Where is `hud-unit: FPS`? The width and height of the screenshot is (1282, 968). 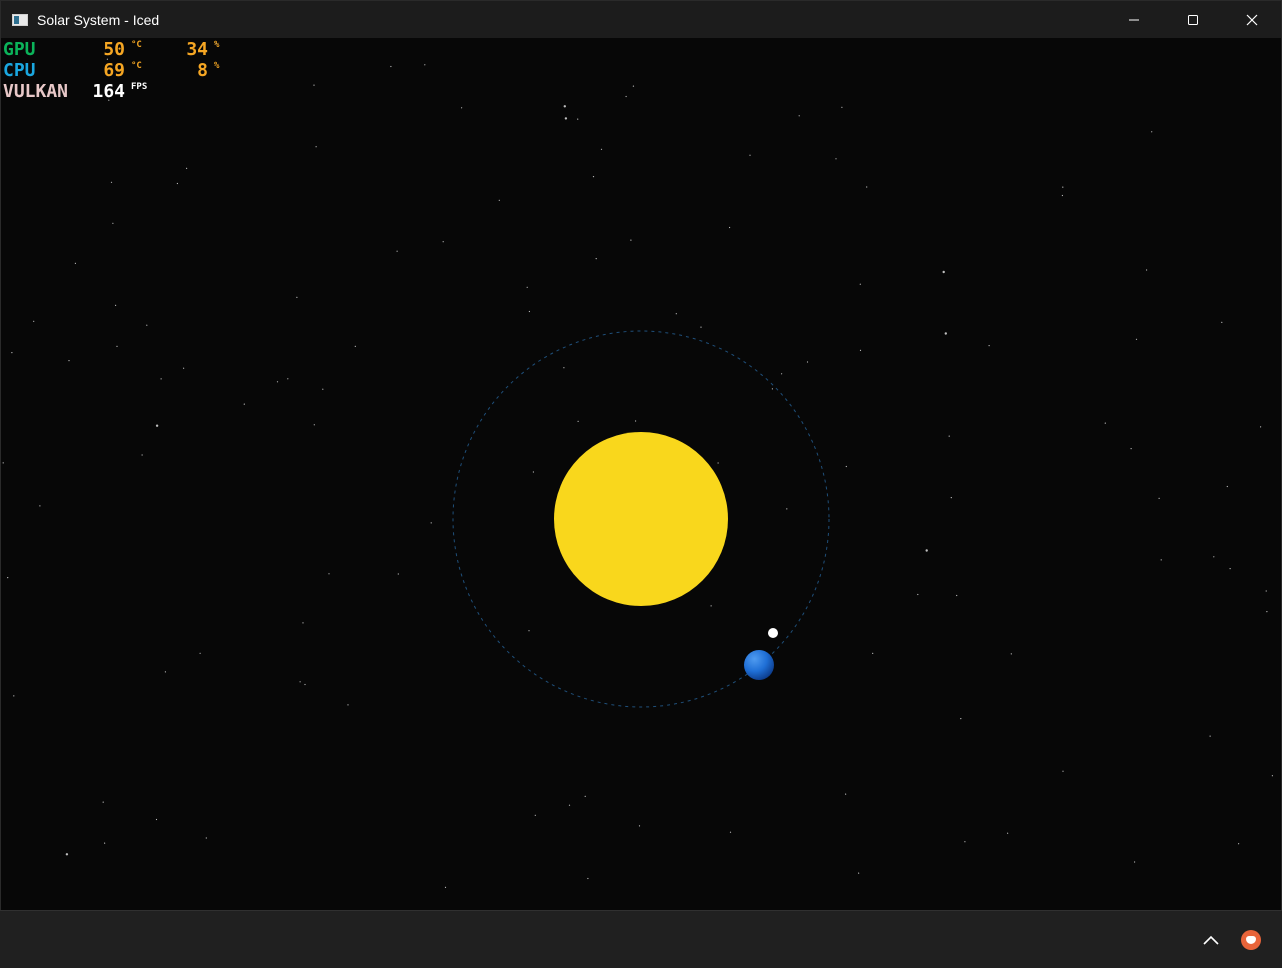
hud-unit: FPS is located at coordinates (139, 87).